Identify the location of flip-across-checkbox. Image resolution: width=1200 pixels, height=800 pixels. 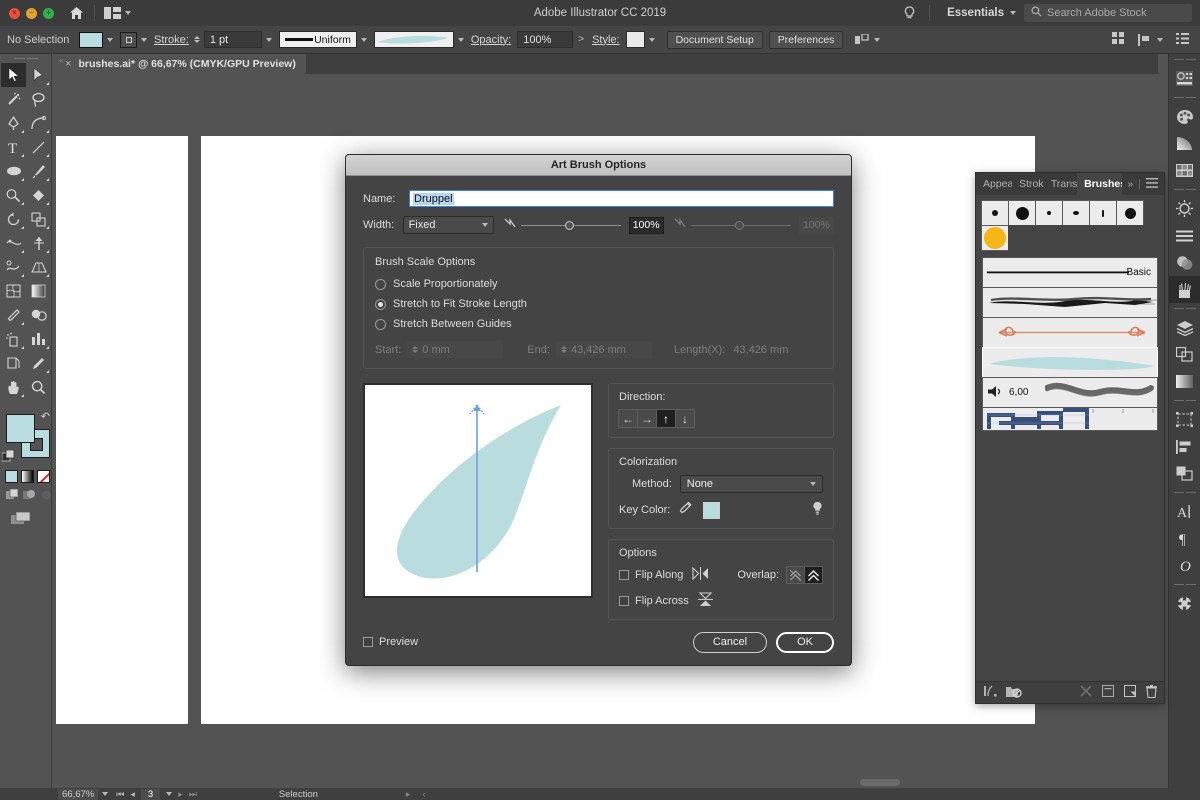
(624, 601).